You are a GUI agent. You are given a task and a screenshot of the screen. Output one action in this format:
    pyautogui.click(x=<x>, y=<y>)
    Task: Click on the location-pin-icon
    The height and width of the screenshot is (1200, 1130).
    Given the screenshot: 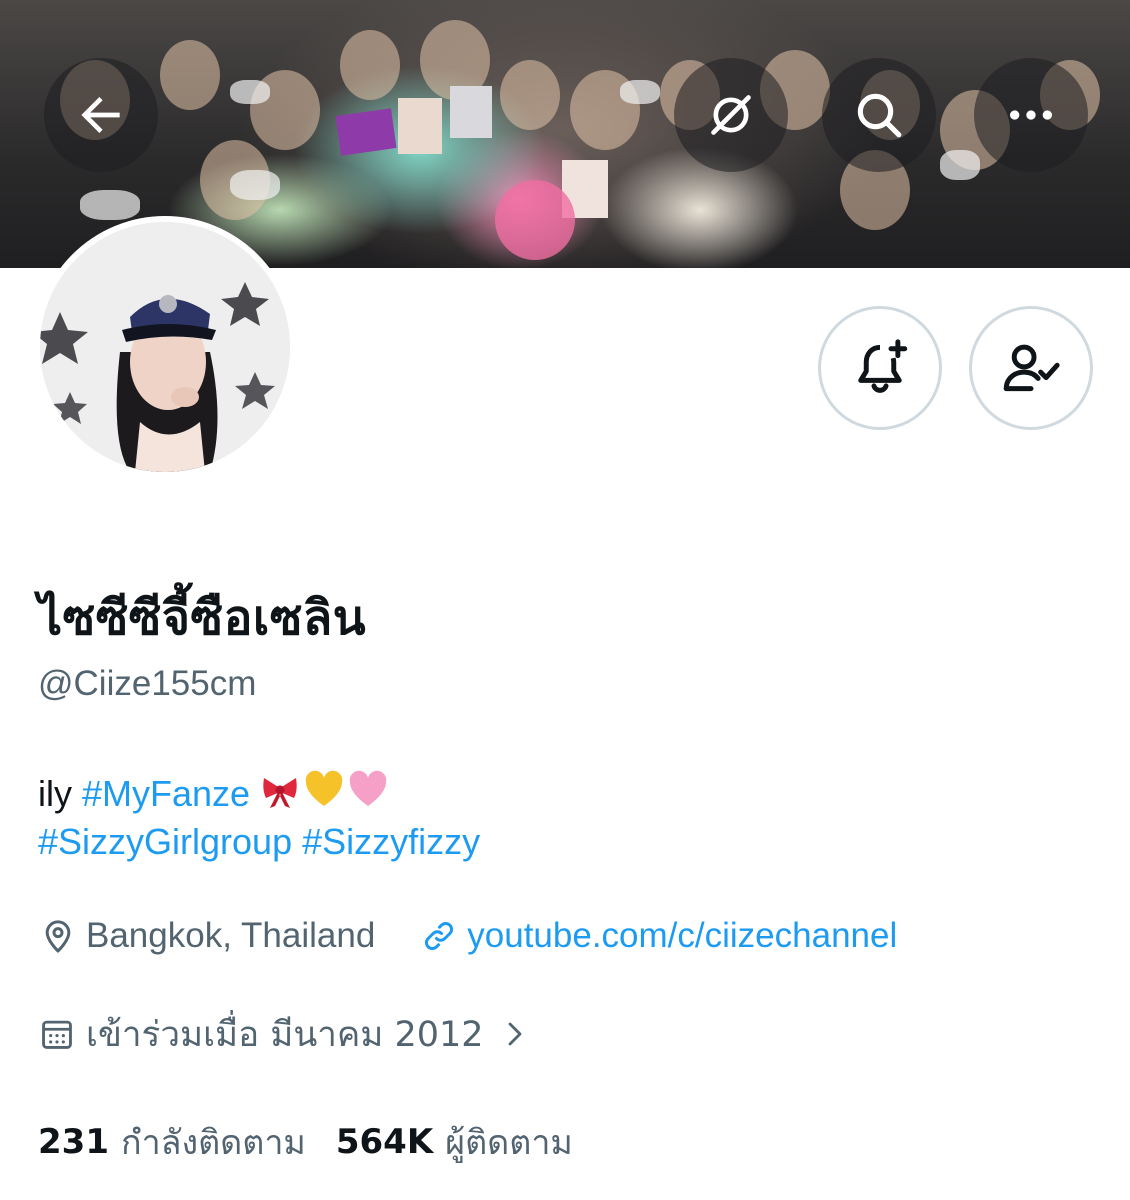 What is the action you would take?
    pyautogui.click(x=58, y=936)
    